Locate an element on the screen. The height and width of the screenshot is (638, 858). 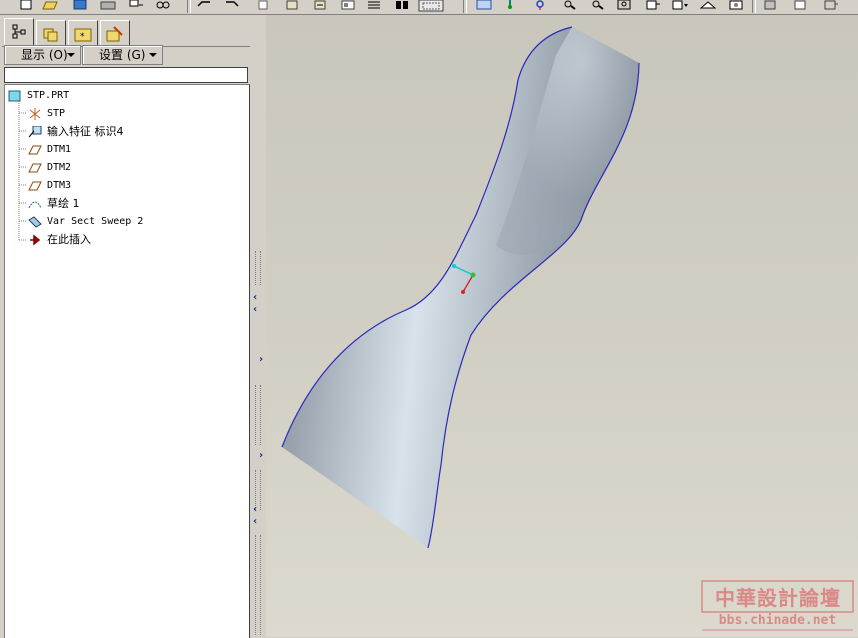
model-tree-tab is located at coordinates (19, 32).